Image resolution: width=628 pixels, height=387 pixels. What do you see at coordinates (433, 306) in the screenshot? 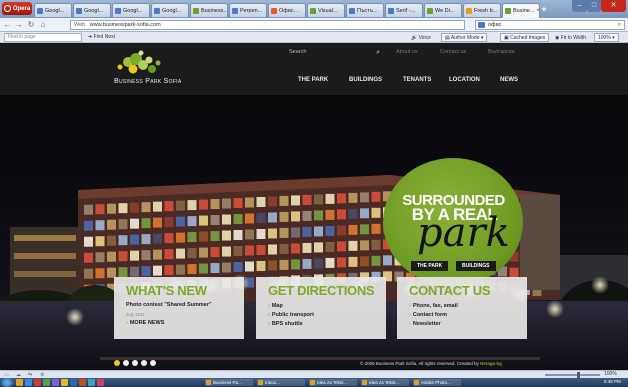
I see `phone-fax-email-link: › Phone, fax, email` at bounding box center [433, 306].